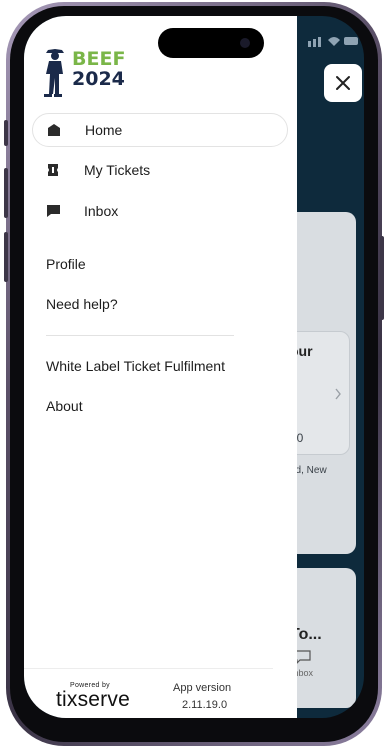 This screenshot has height=748, width=388. Describe the element at coordinates (202, 688) in the screenshot. I see `app-version-label: App version` at that location.